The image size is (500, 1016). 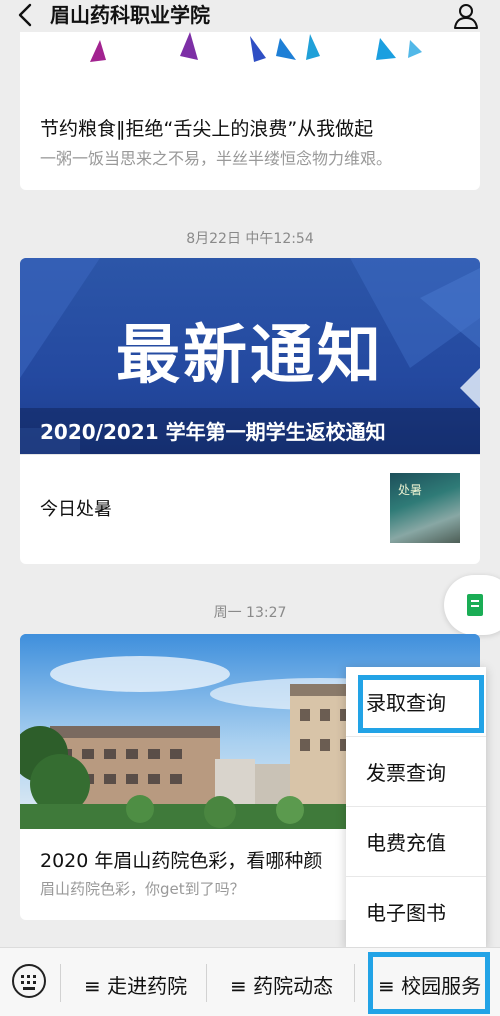 What do you see at coordinates (206, 129) in the screenshot?
I see `article-title: 节约粮食‖拒绝“舌尖上的浪费”从我做起` at bounding box center [206, 129].